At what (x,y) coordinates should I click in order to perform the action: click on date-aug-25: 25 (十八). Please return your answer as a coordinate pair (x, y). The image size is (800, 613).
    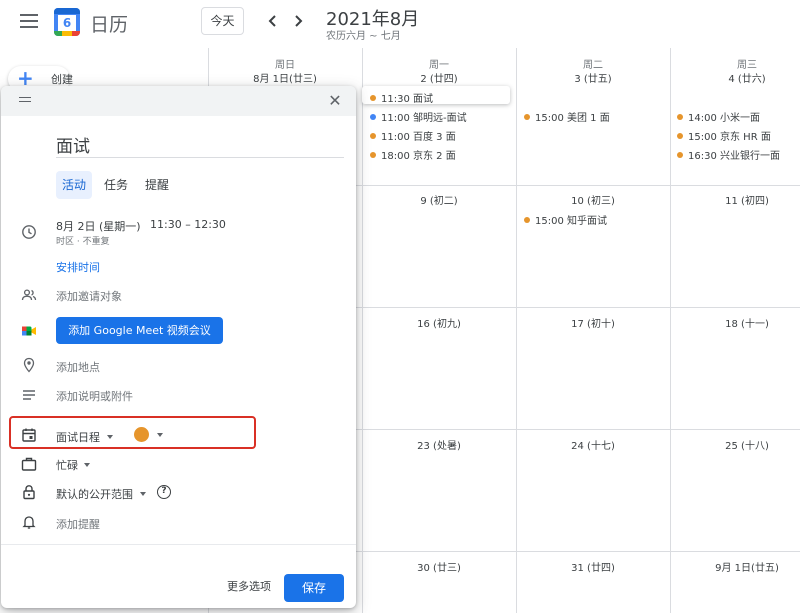
    Looking at the image, I should click on (735, 444).